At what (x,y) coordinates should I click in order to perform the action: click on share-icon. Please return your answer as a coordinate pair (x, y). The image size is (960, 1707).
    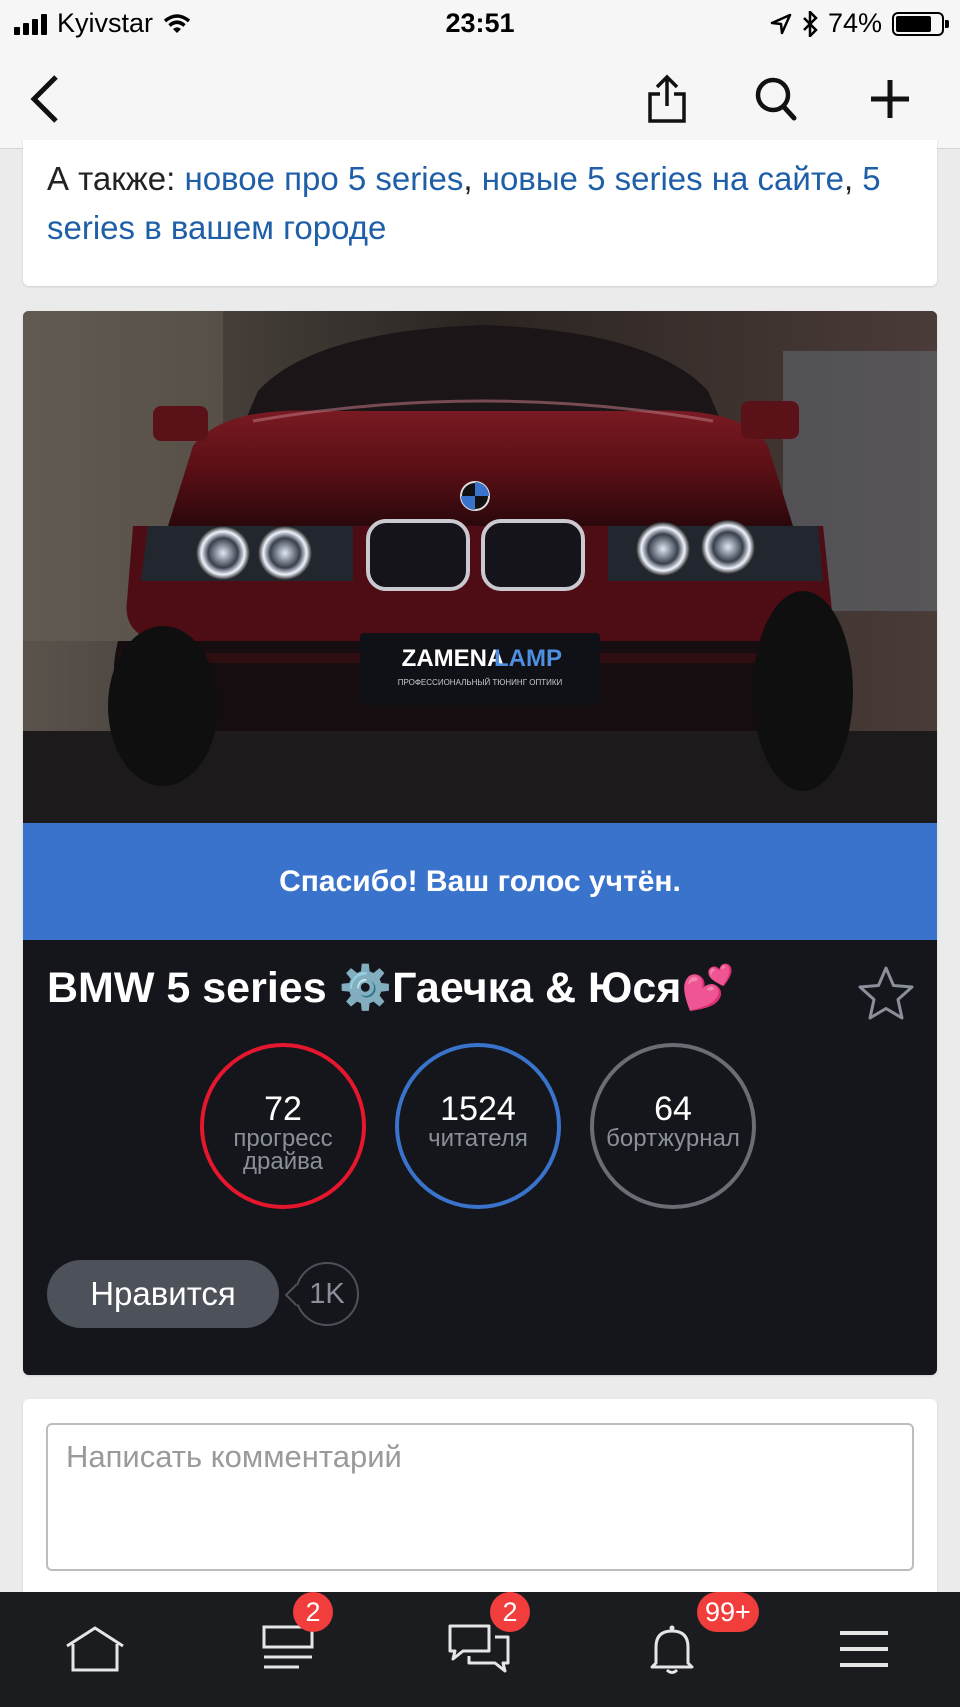
    Looking at the image, I should click on (667, 98).